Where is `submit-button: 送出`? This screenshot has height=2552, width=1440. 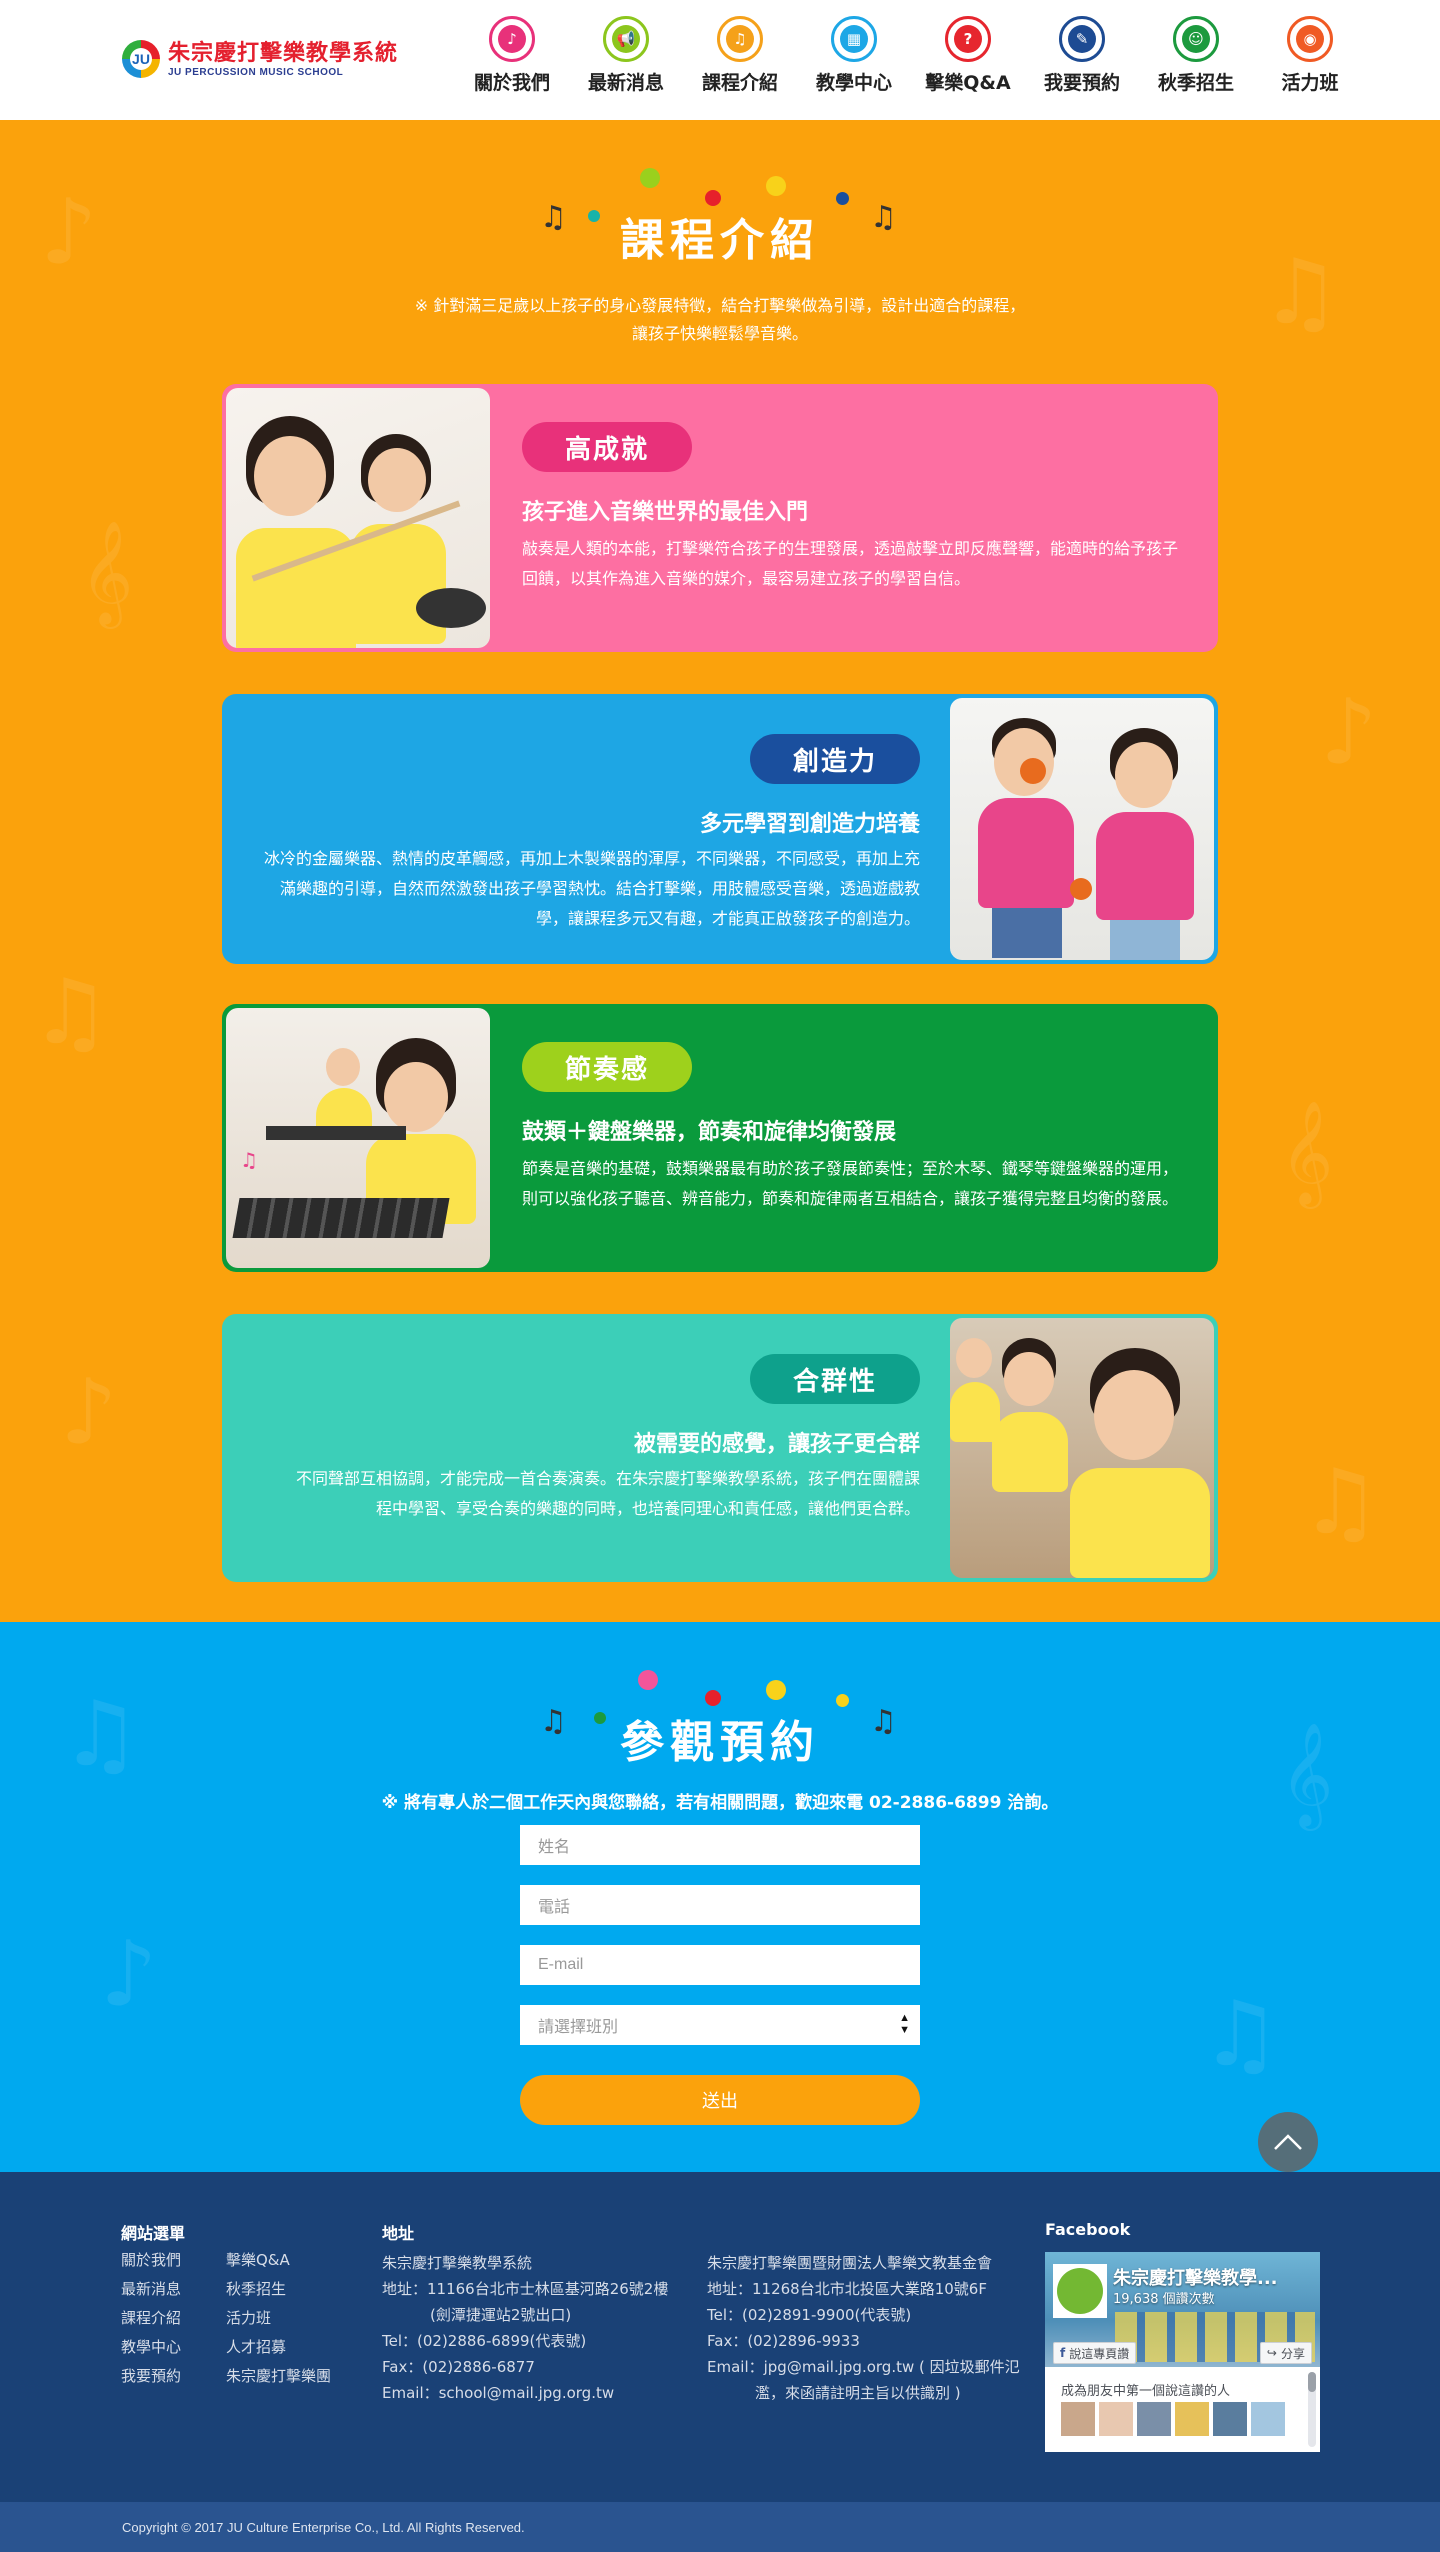
submit-button: 送出 is located at coordinates (720, 2100).